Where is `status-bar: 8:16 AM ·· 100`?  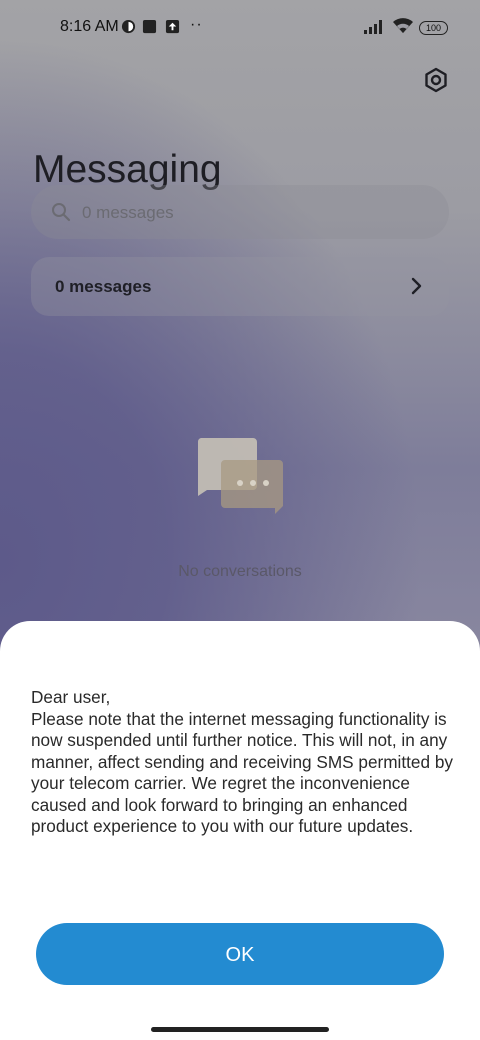
status-bar: 8:16 AM ·· 100 is located at coordinates (240, 28).